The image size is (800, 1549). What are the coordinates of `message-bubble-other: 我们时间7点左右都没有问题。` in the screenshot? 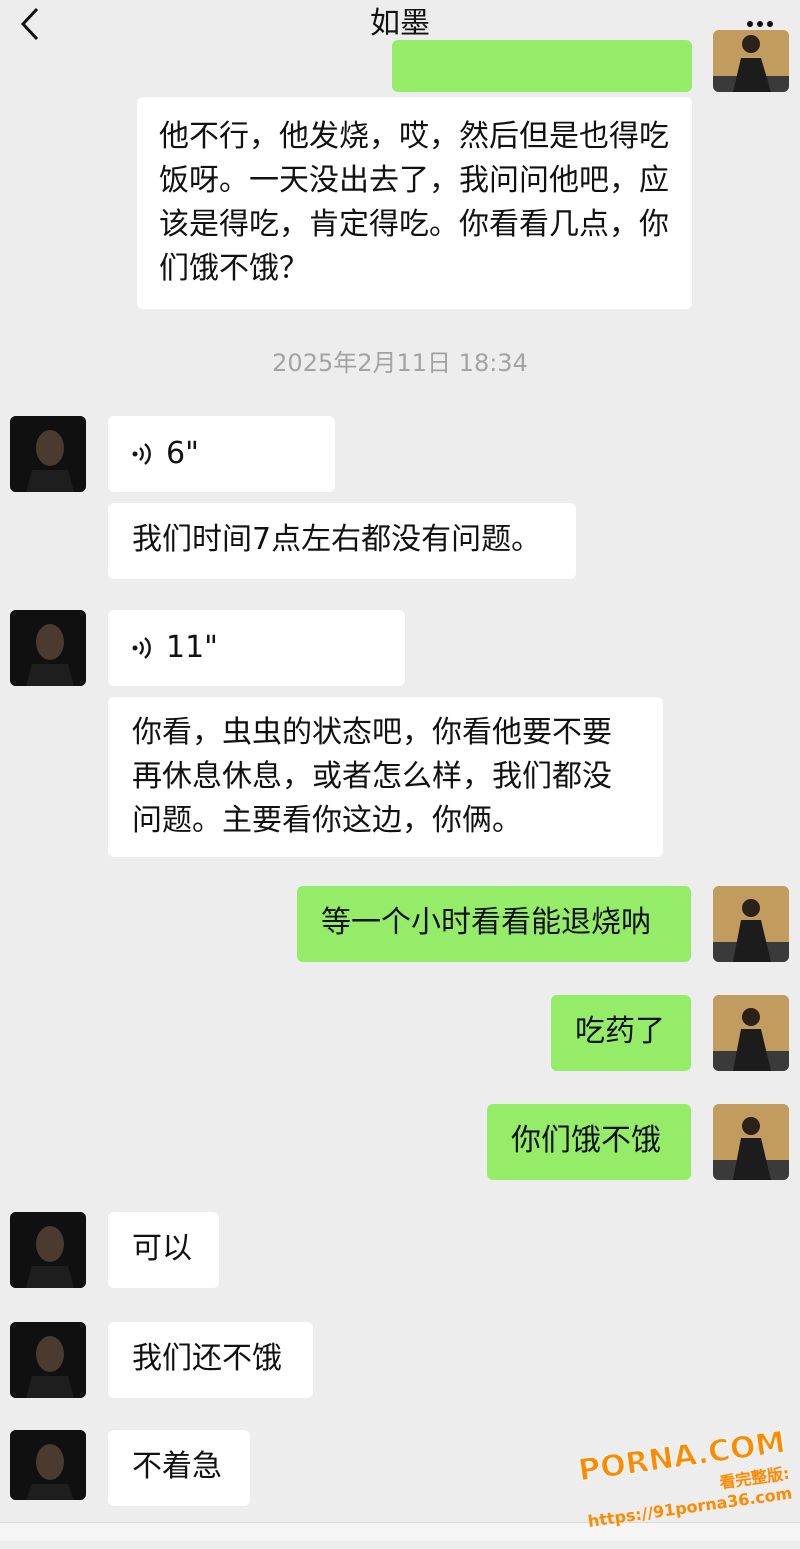 It's located at (342, 541).